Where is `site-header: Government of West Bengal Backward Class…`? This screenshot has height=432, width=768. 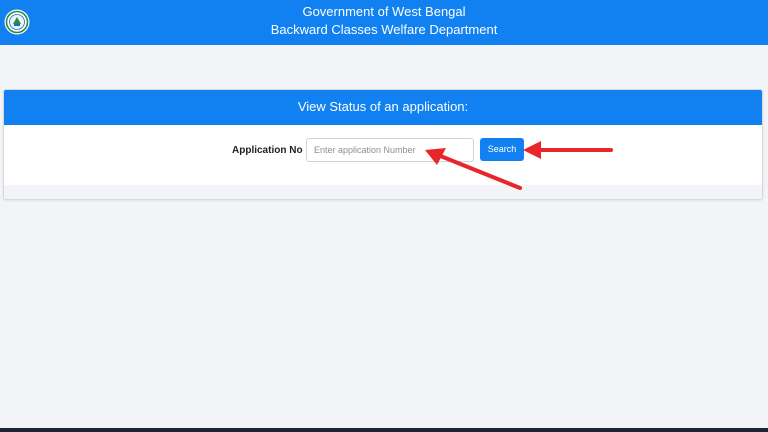
site-header: Government of West Bengal Backward Class… is located at coordinates (384, 22).